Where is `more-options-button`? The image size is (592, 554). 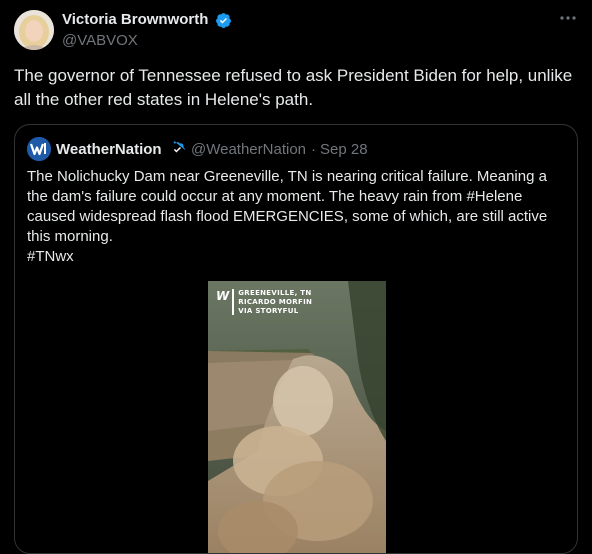
more-options-button is located at coordinates (568, 18).